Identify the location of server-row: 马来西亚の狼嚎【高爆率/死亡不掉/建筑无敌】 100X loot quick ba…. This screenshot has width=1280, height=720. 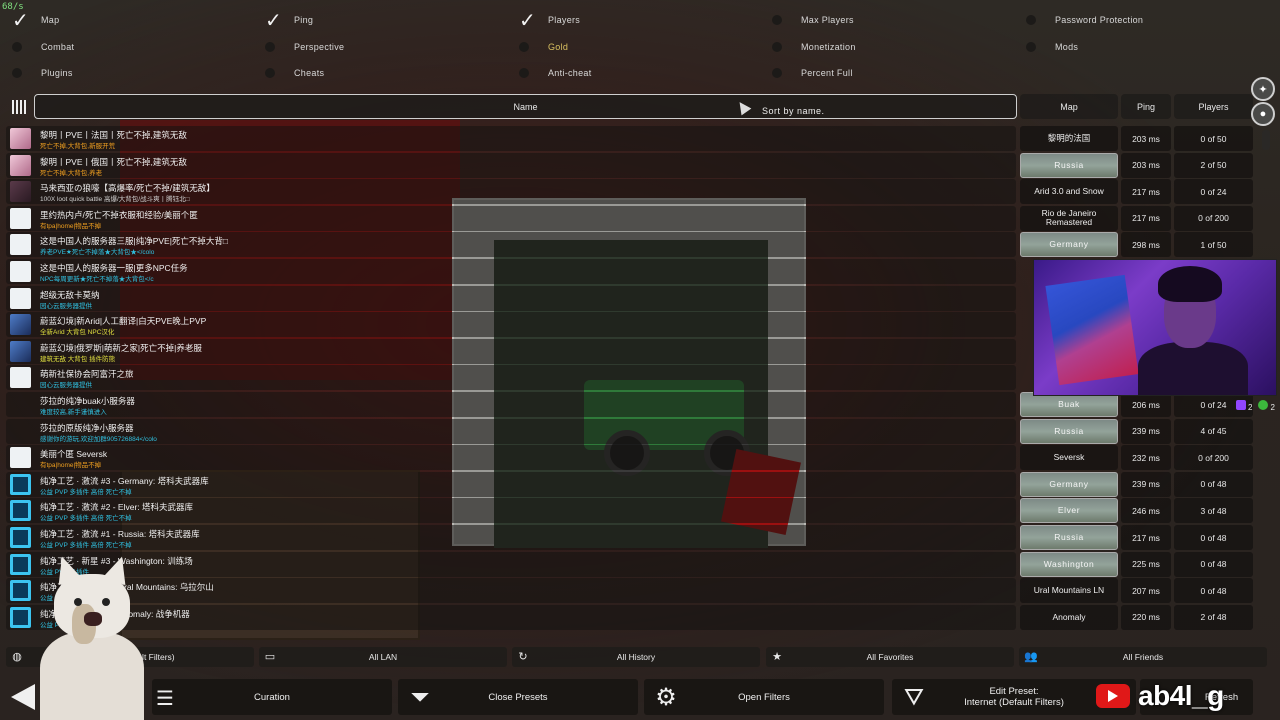
(630, 192).